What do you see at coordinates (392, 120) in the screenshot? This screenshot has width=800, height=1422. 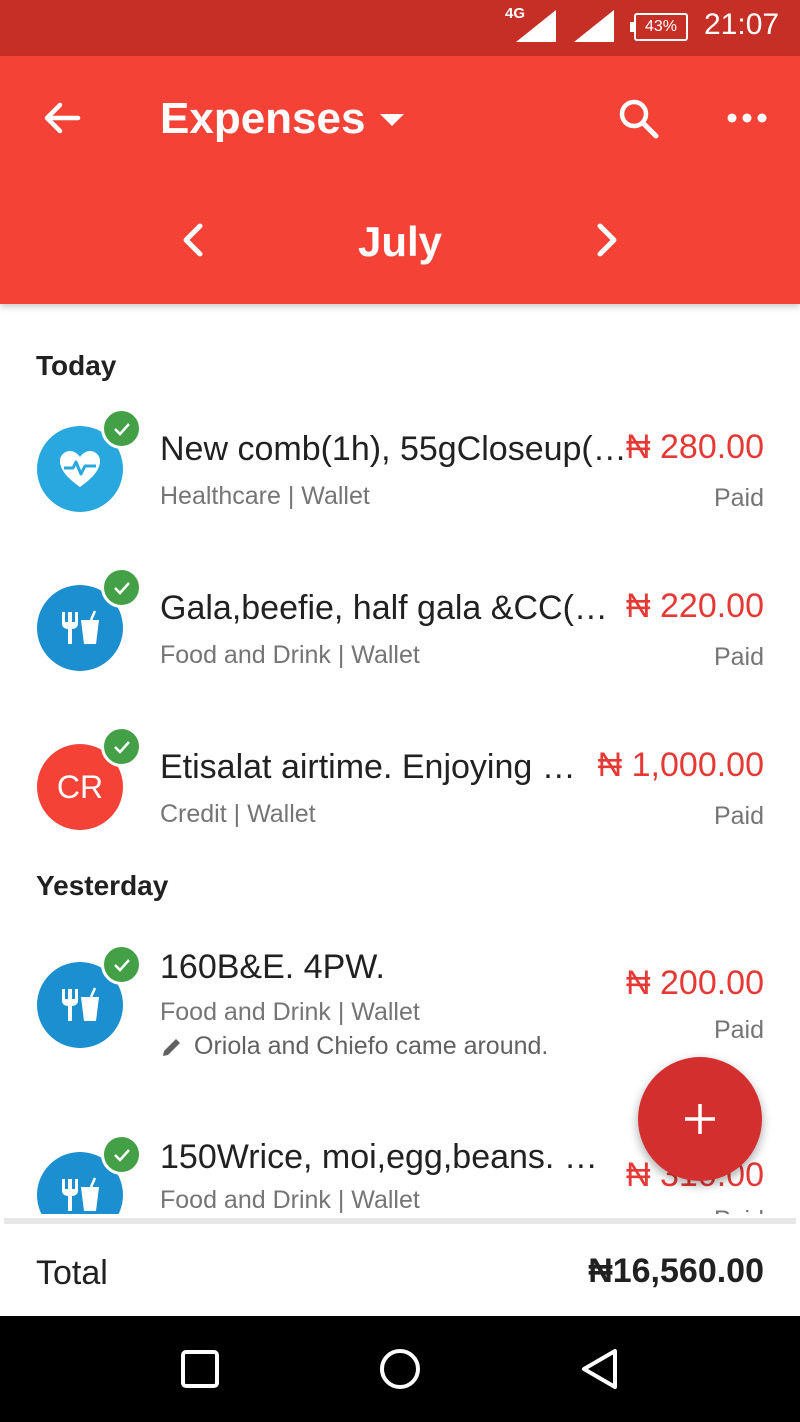 I see `caret-down-icon` at bounding box center [392, 120].